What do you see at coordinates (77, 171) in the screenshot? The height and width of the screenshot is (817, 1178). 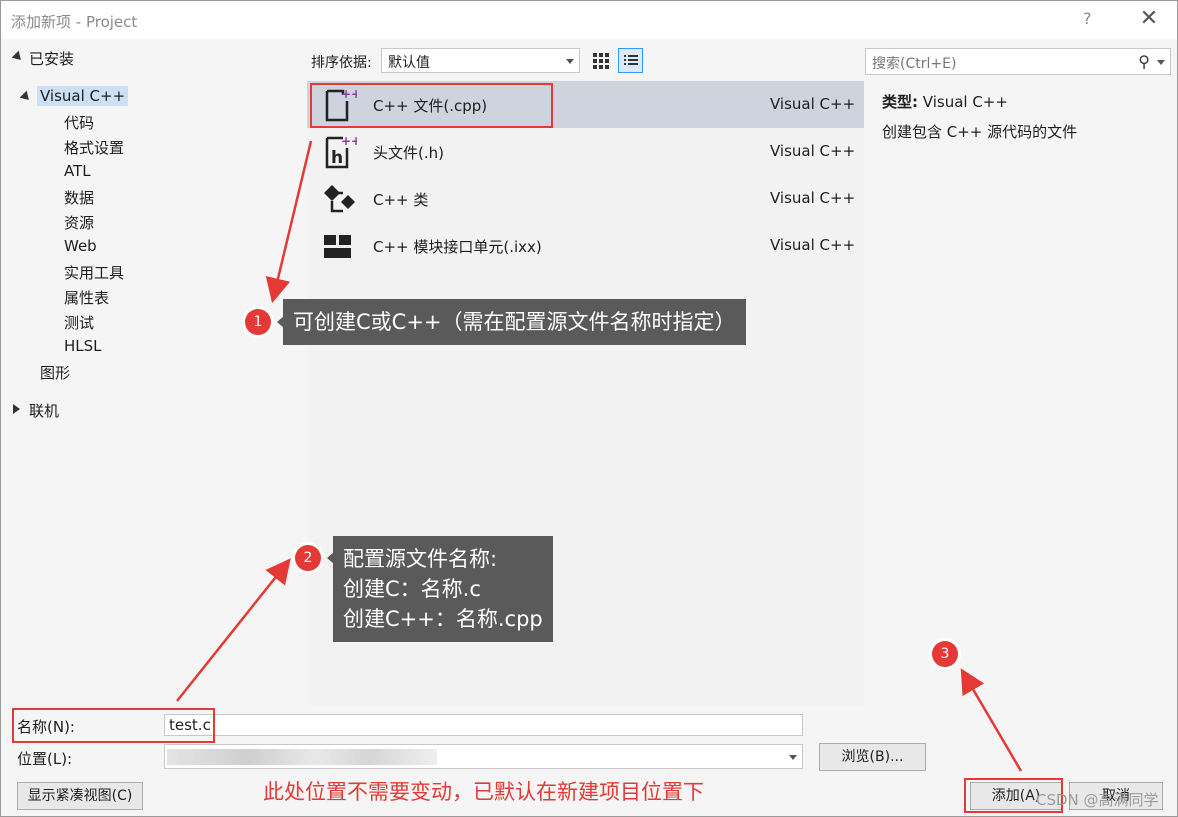 I see `tree-item-atl: ATL` at bounding box center [77, 171].